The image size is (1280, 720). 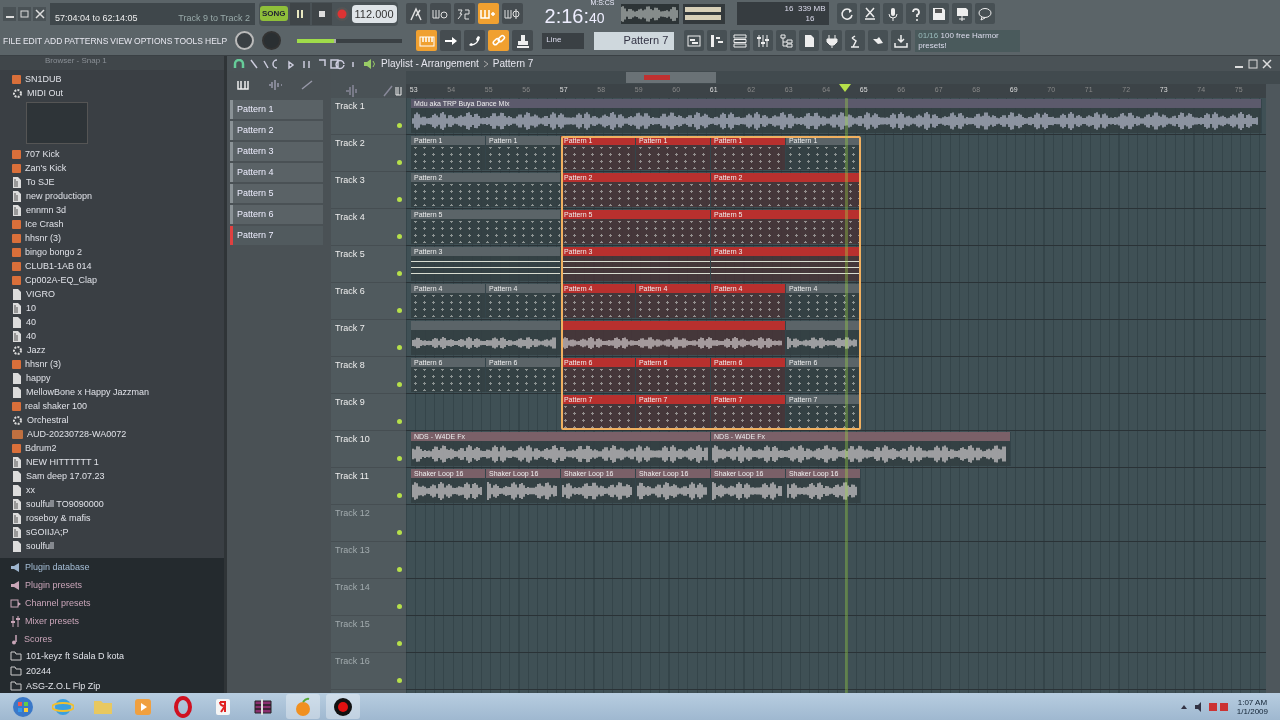 What do you see at coordinates (846, 13) in the screenshot?
I see `refresh-icon` at bounding box center [846, 13].